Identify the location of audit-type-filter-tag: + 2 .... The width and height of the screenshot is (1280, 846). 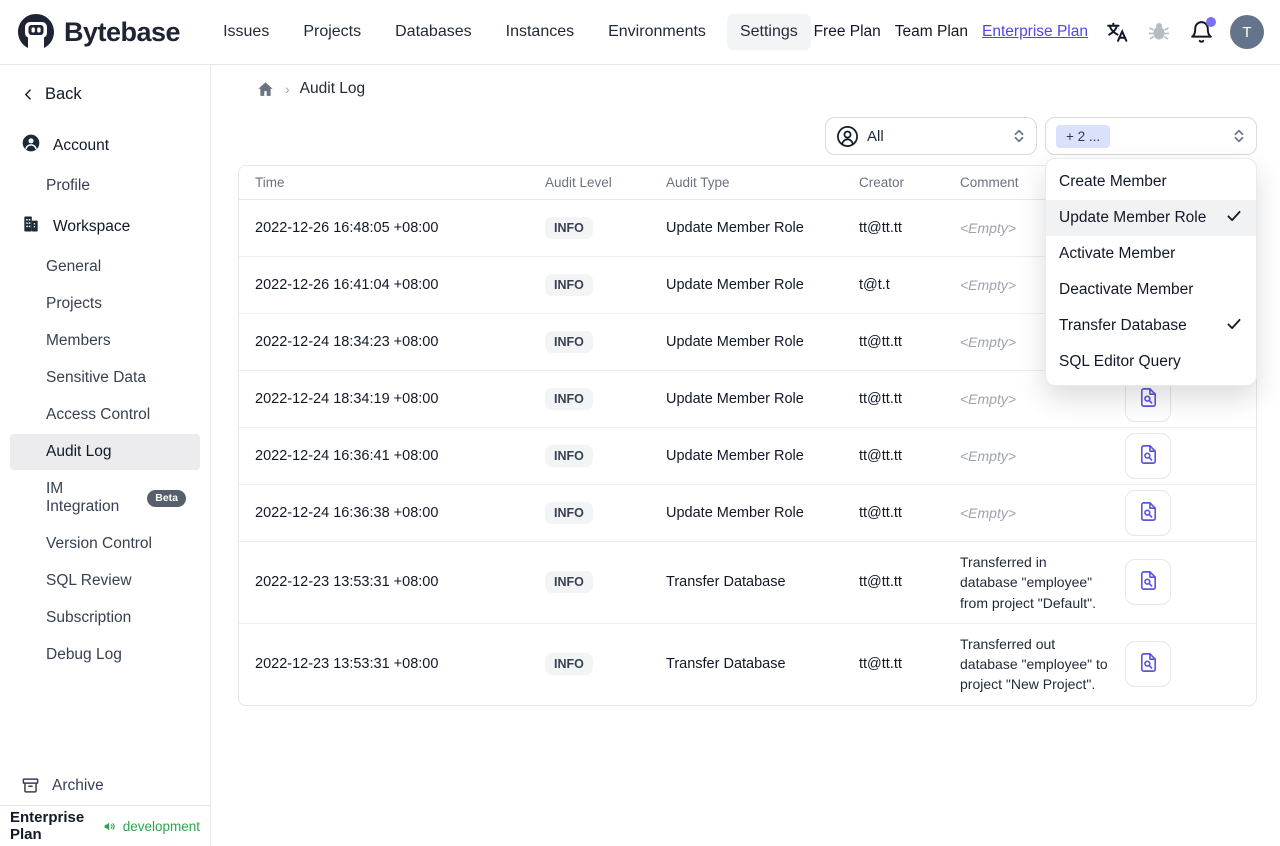
(1083, 136).